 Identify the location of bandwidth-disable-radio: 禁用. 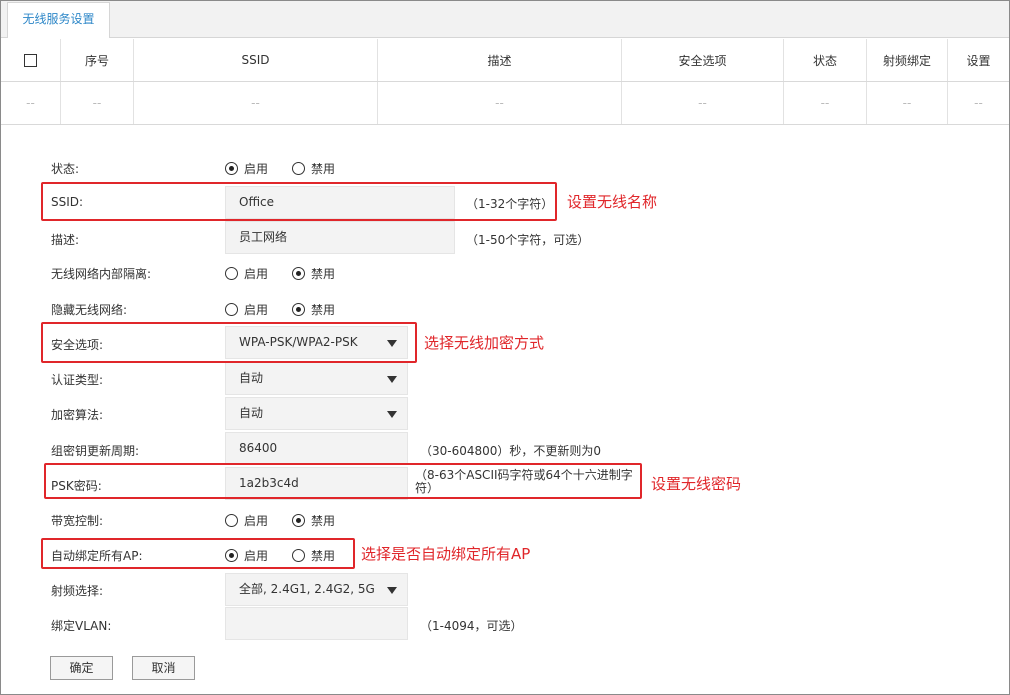
(313, 520).